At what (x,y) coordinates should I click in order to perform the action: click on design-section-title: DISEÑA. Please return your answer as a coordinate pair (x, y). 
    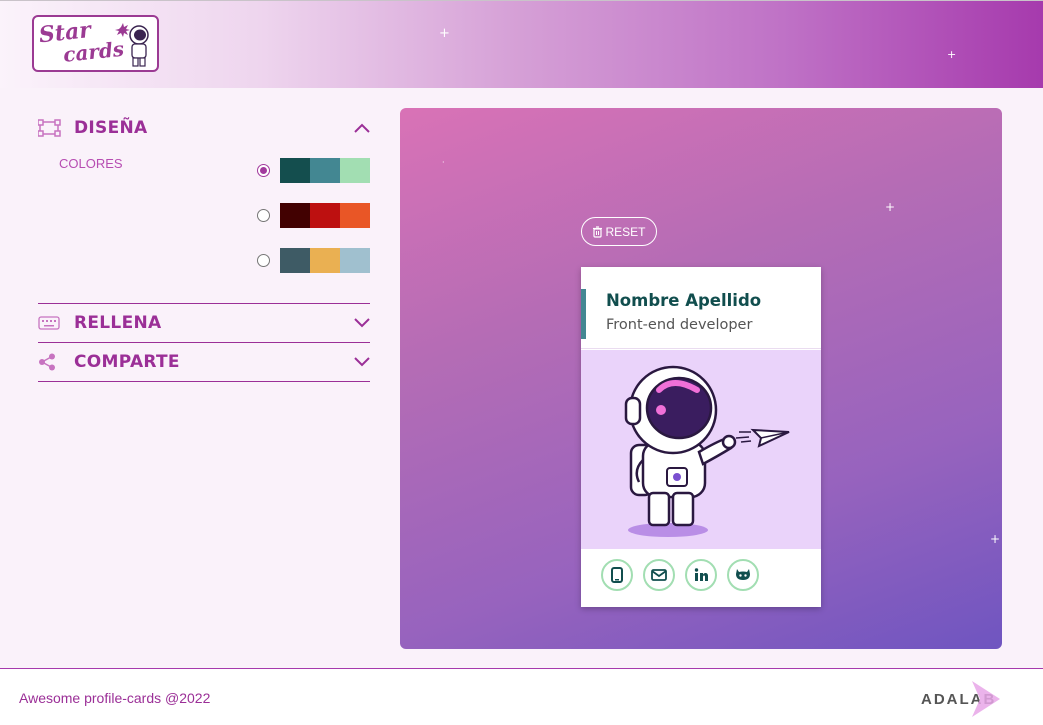
    Looking at the image, I should click on (111, 128).